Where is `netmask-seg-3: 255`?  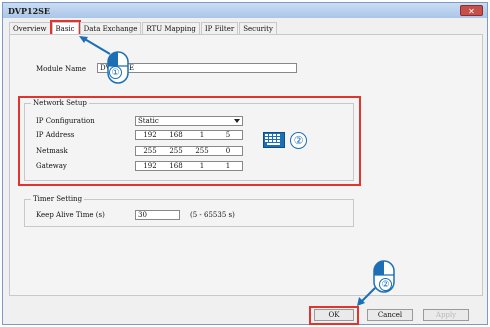
netmask-seg-3: 255 is located at coordinates (202, 151).